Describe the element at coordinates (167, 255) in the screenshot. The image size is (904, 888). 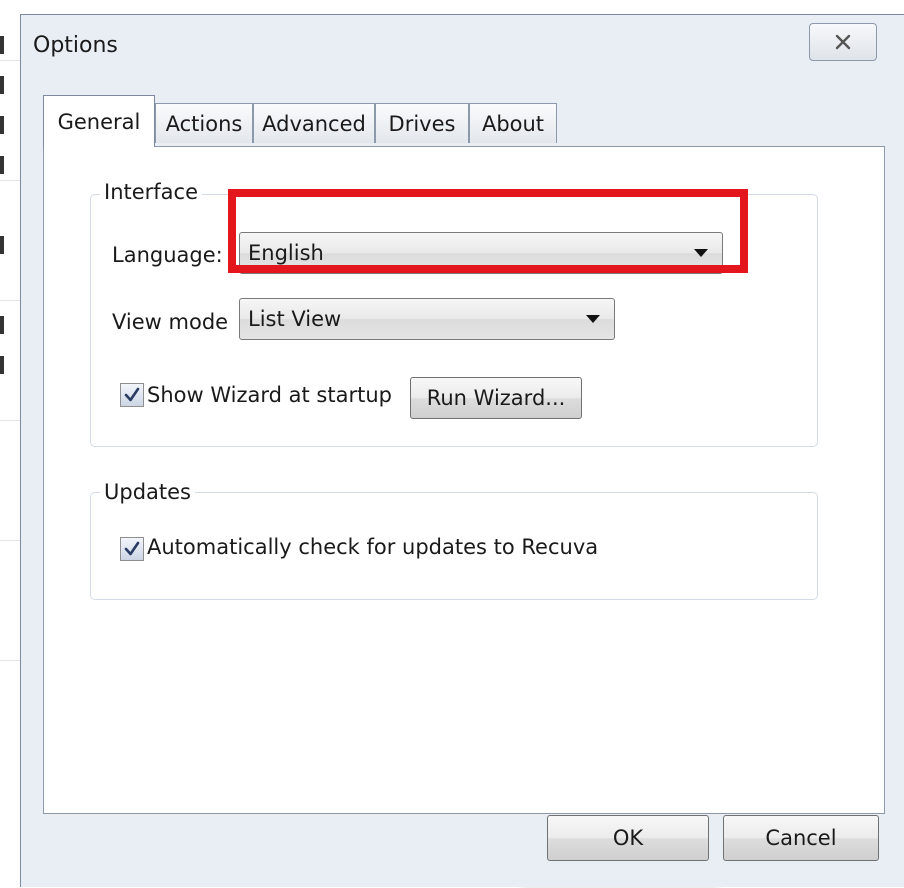
I see `language-label: Language:` at that location.